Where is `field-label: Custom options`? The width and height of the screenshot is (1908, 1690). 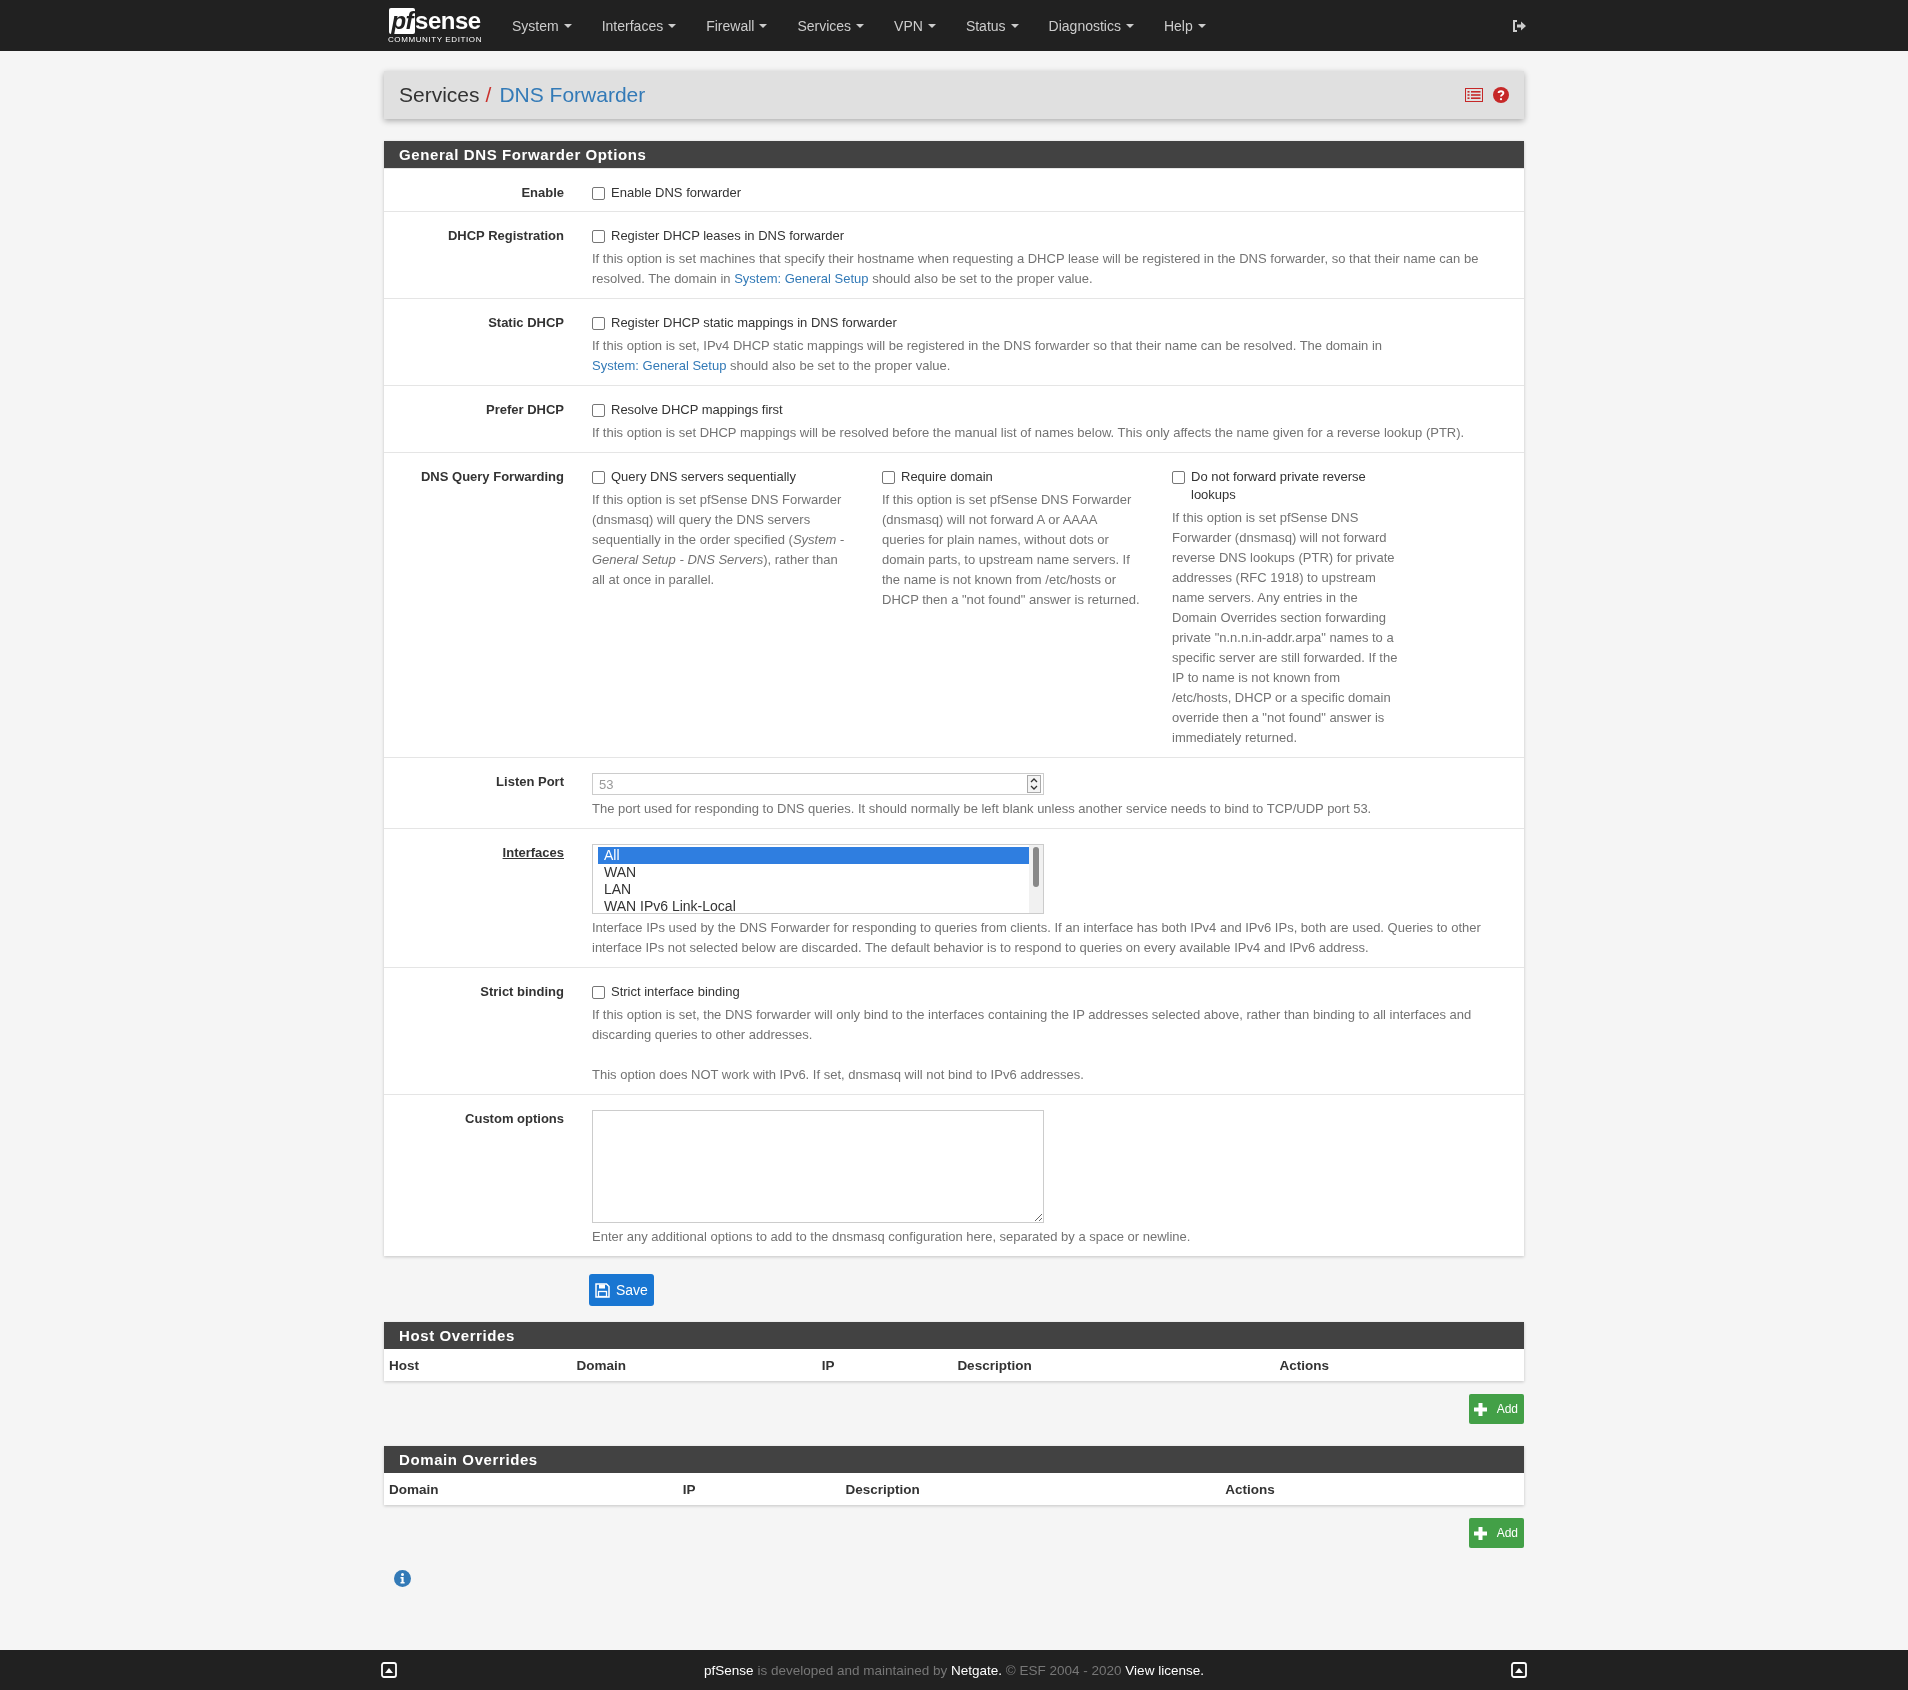
field-label: Custom options is located at coordinates (514, 1119).